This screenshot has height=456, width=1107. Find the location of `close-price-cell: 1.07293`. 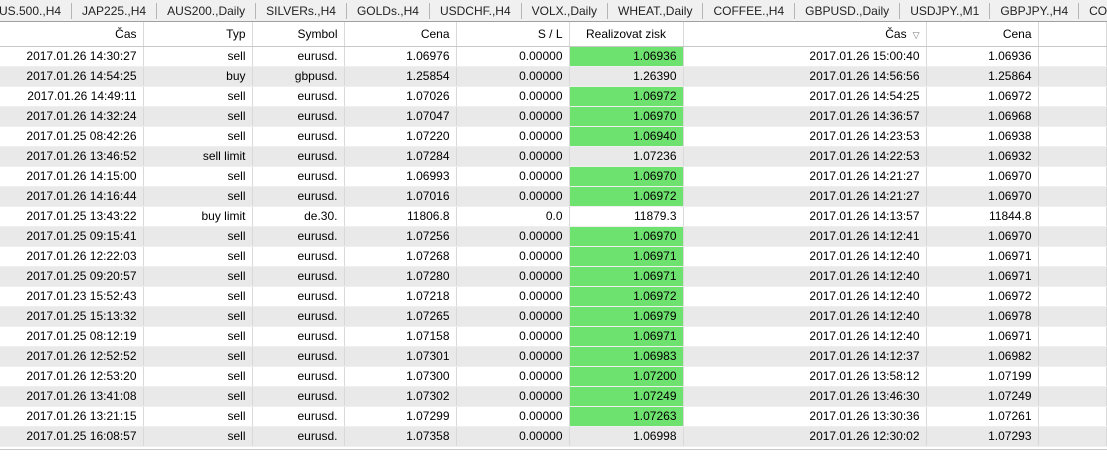

close-price-cell: 1.07293 is located at coordinates (982, 436).